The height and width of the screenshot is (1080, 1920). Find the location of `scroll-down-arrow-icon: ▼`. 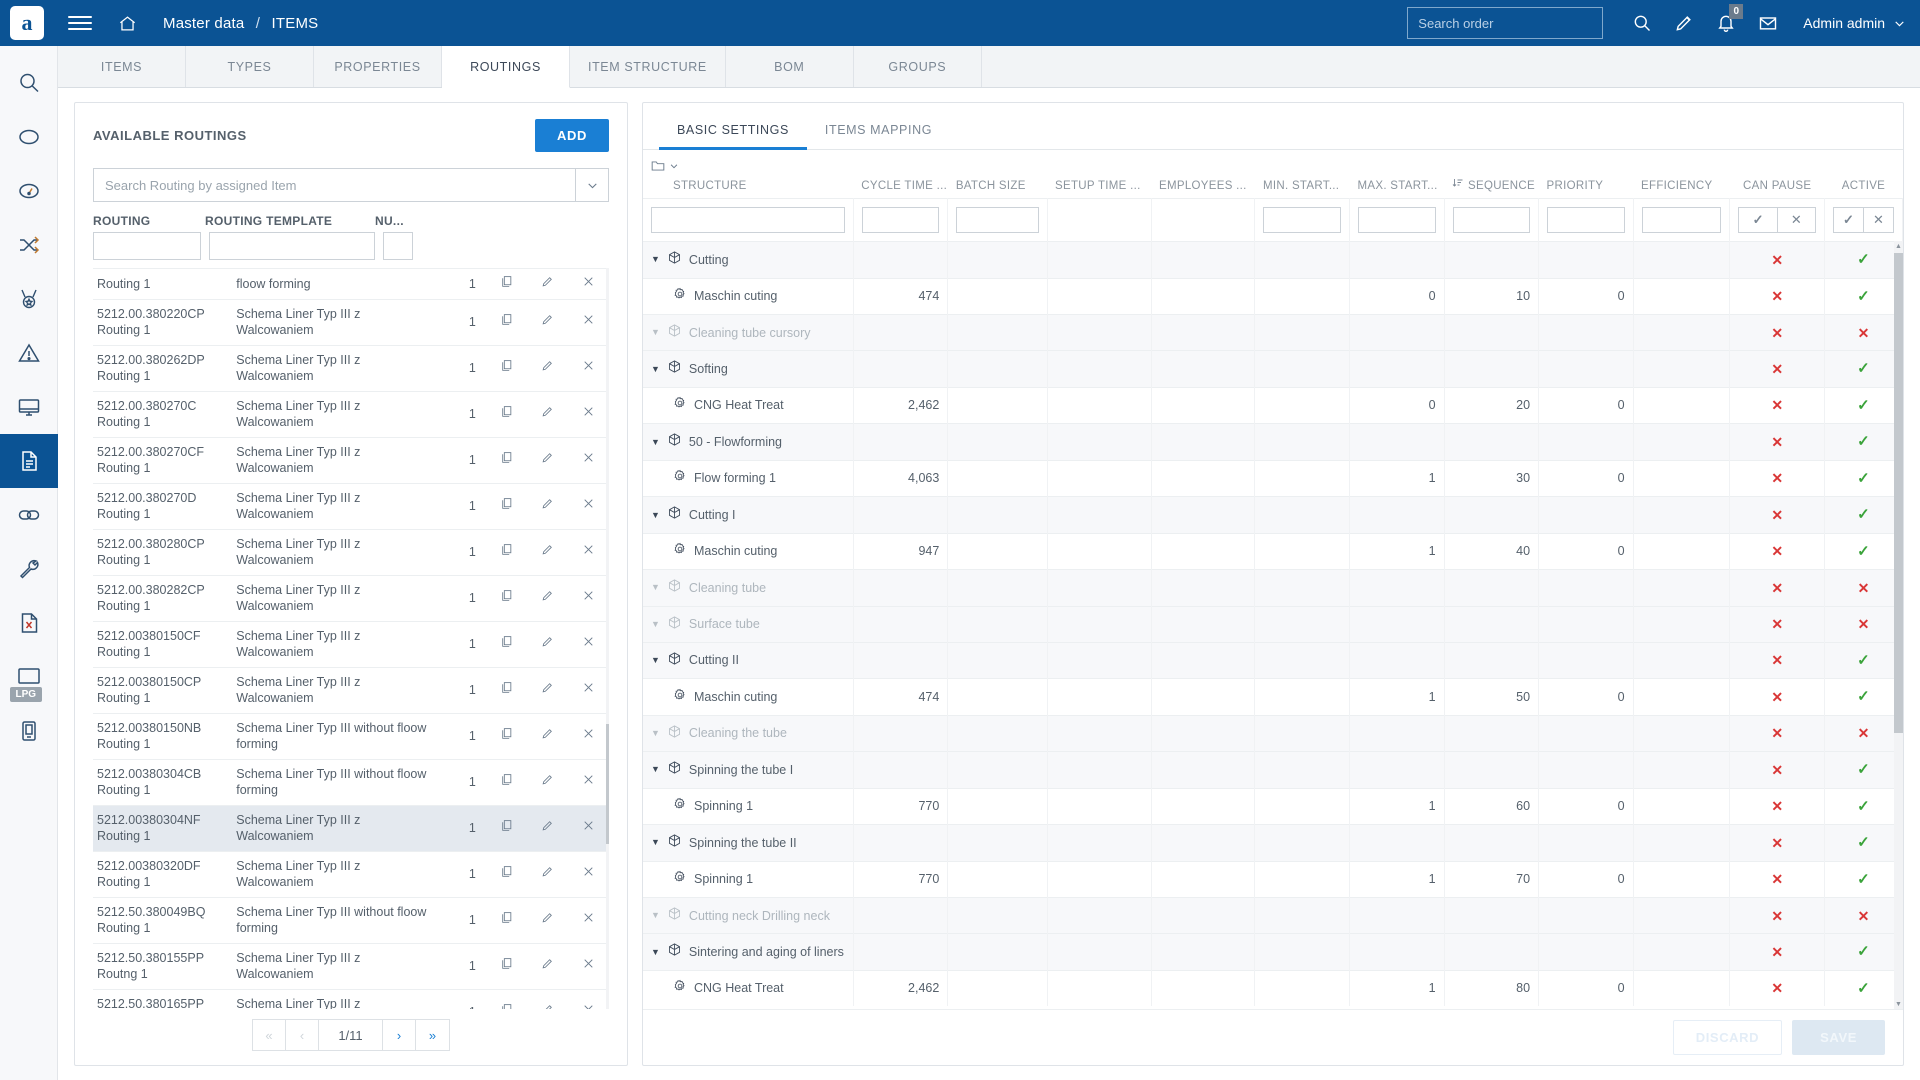

scroll-down-arrow-icon: ▼ is located at coordinates (1898, 1004).